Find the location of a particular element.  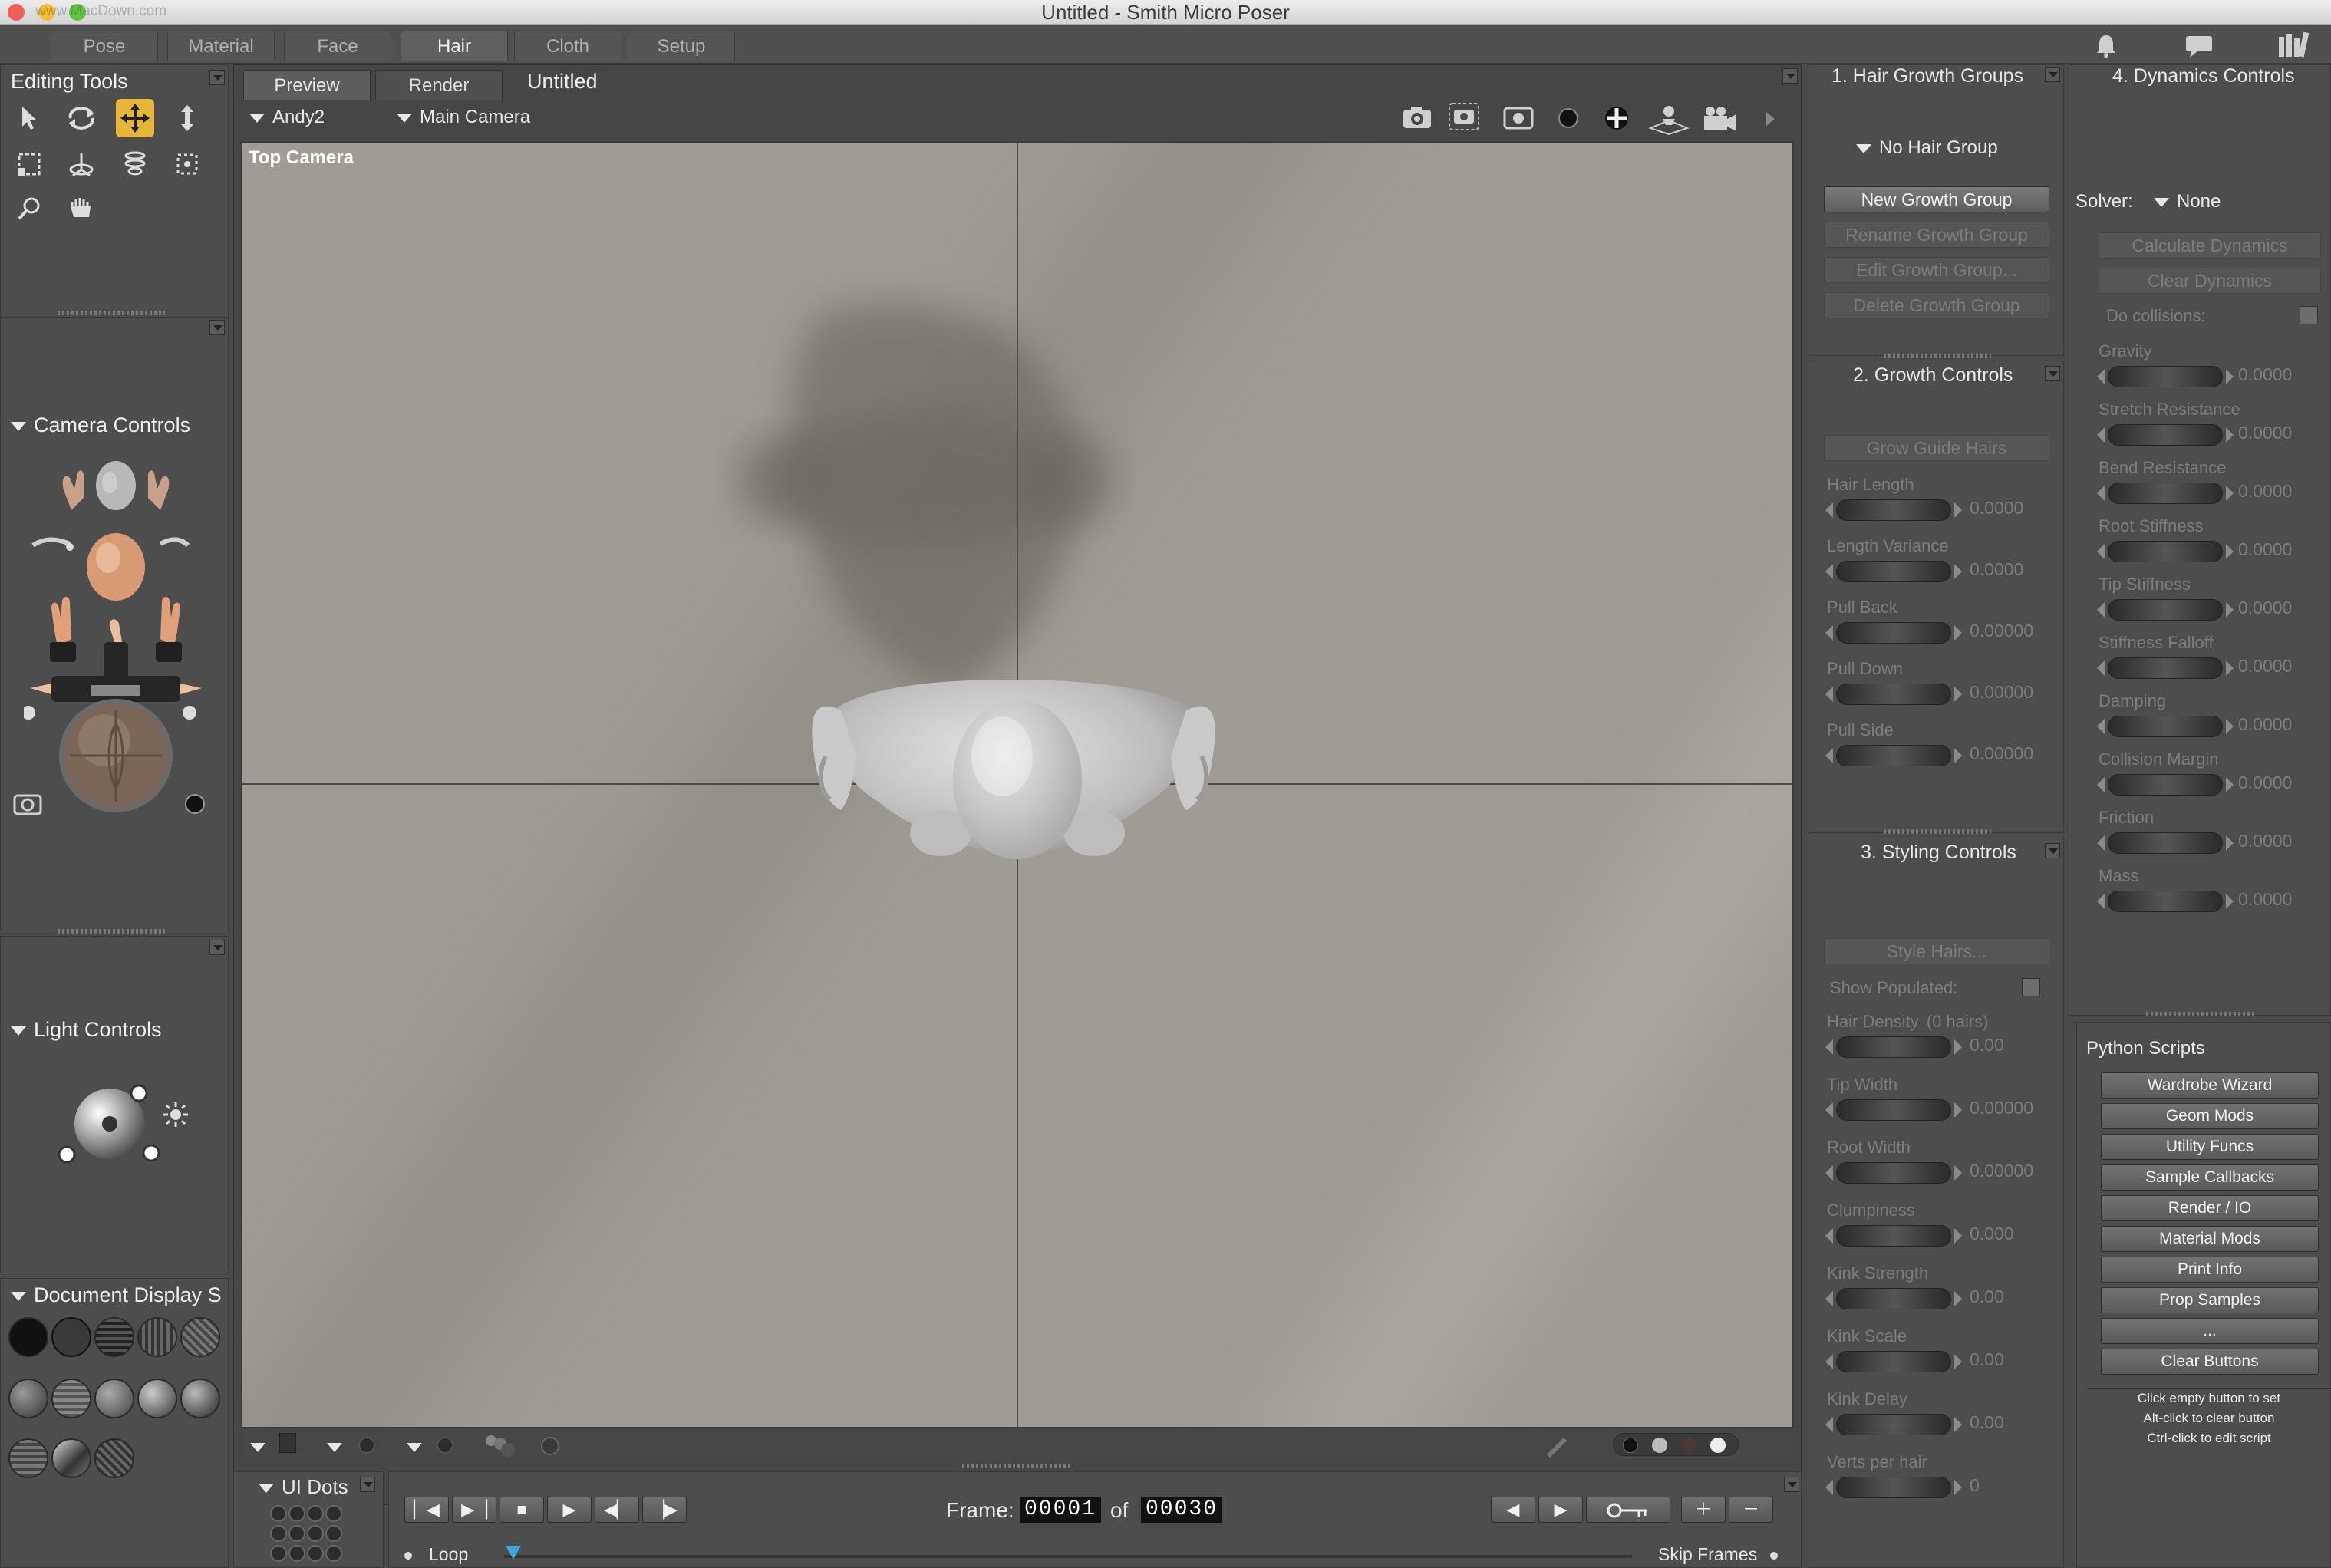

python-wardrobe-wizard-button: Wardrobe Wizard is located at coordinates (2210, 1085).